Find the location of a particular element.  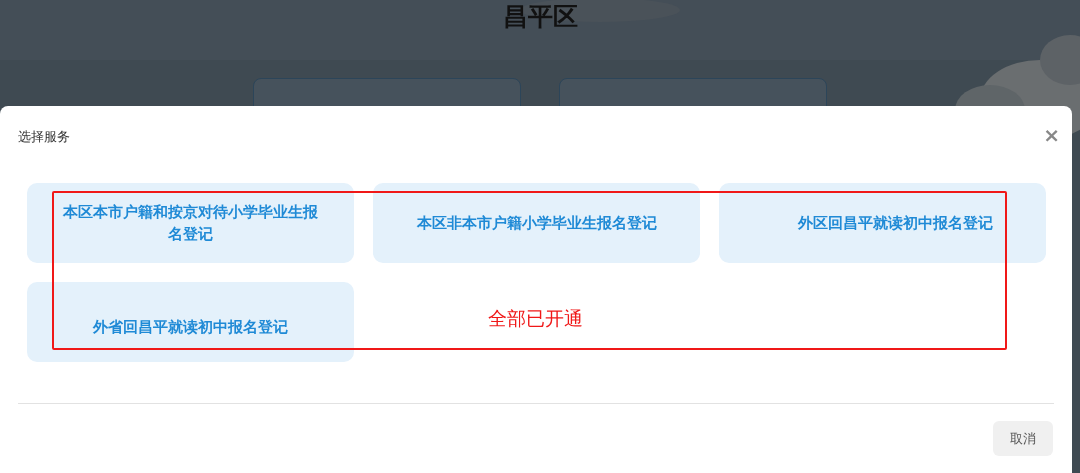

service-button: 本区本市户籍和按京对待小学毕业生报名登记 is located at coordinates (190, 223).